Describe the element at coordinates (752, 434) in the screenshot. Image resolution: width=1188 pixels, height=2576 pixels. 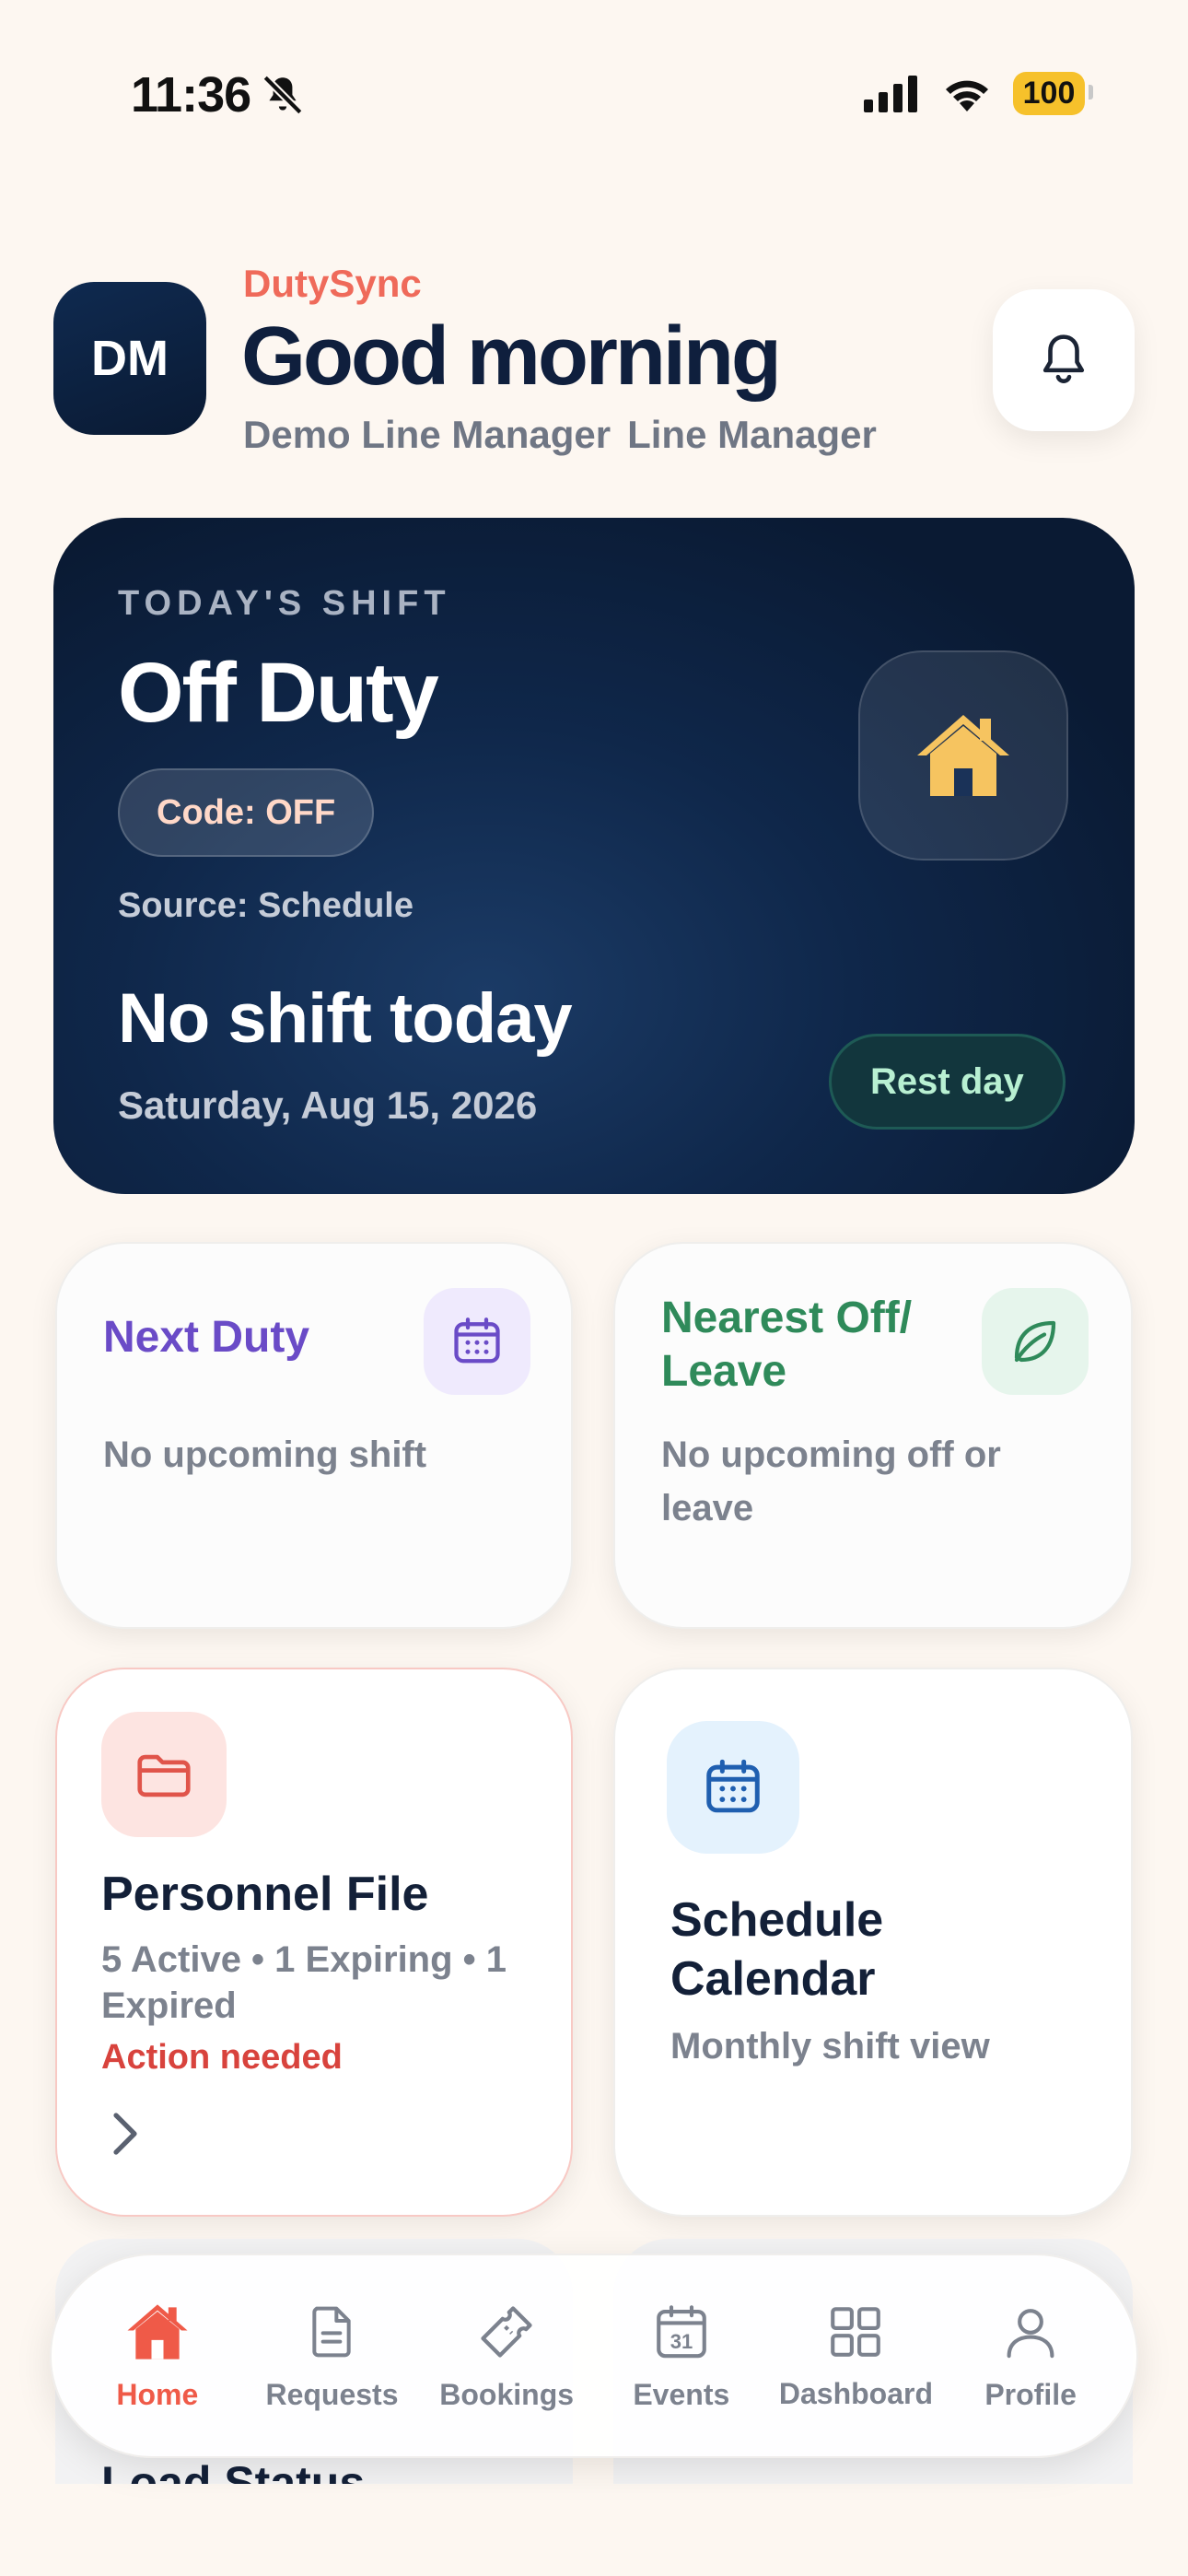
I see `user-role: Line Manager` at that location.